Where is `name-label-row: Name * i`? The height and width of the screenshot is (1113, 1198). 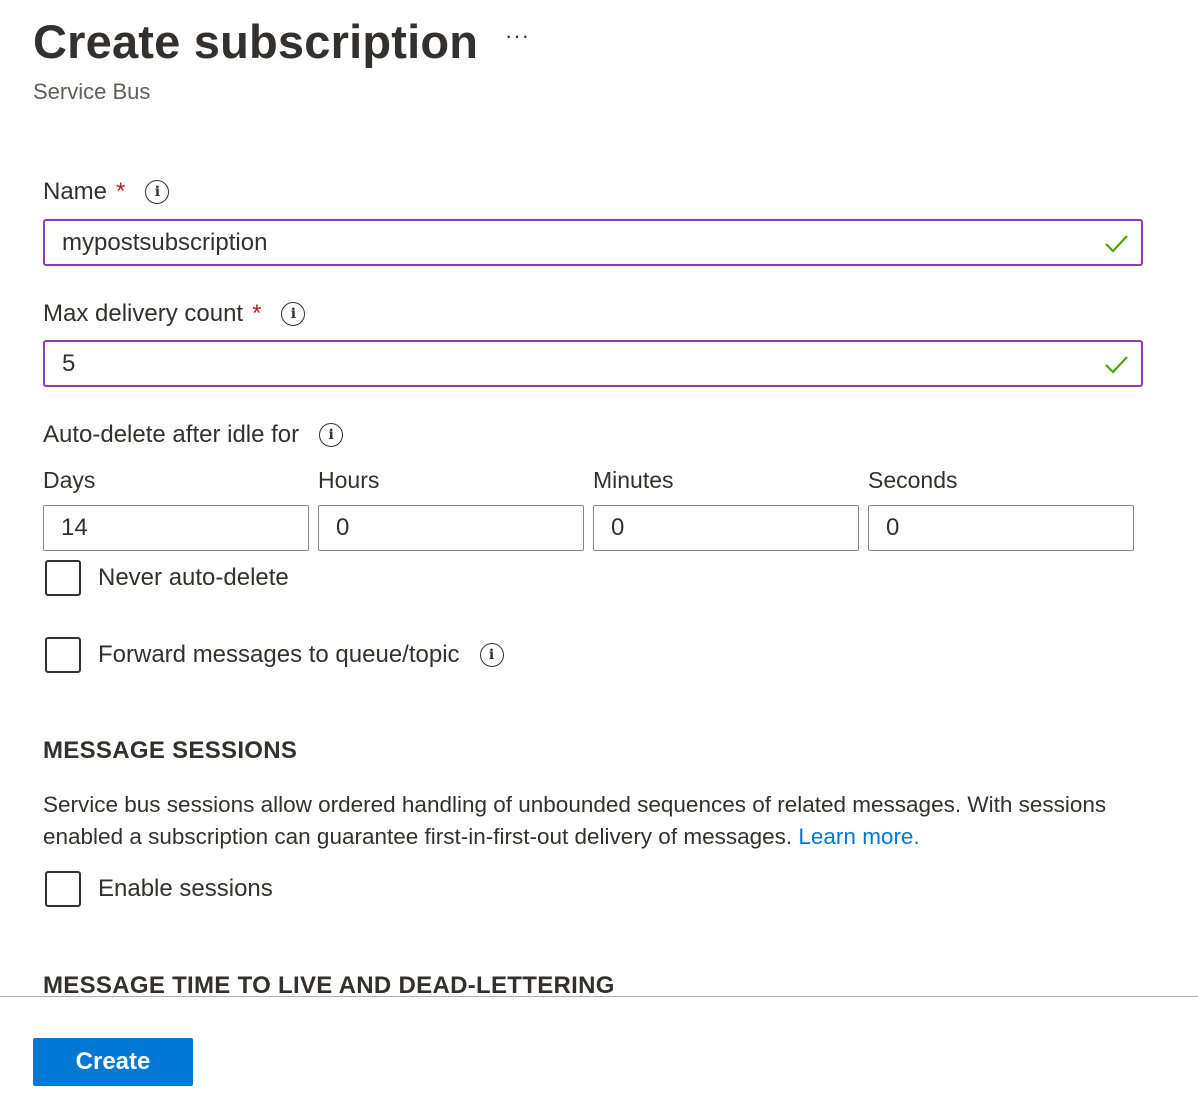
name-label-row: Name * i is located at coordinates (106, 192).